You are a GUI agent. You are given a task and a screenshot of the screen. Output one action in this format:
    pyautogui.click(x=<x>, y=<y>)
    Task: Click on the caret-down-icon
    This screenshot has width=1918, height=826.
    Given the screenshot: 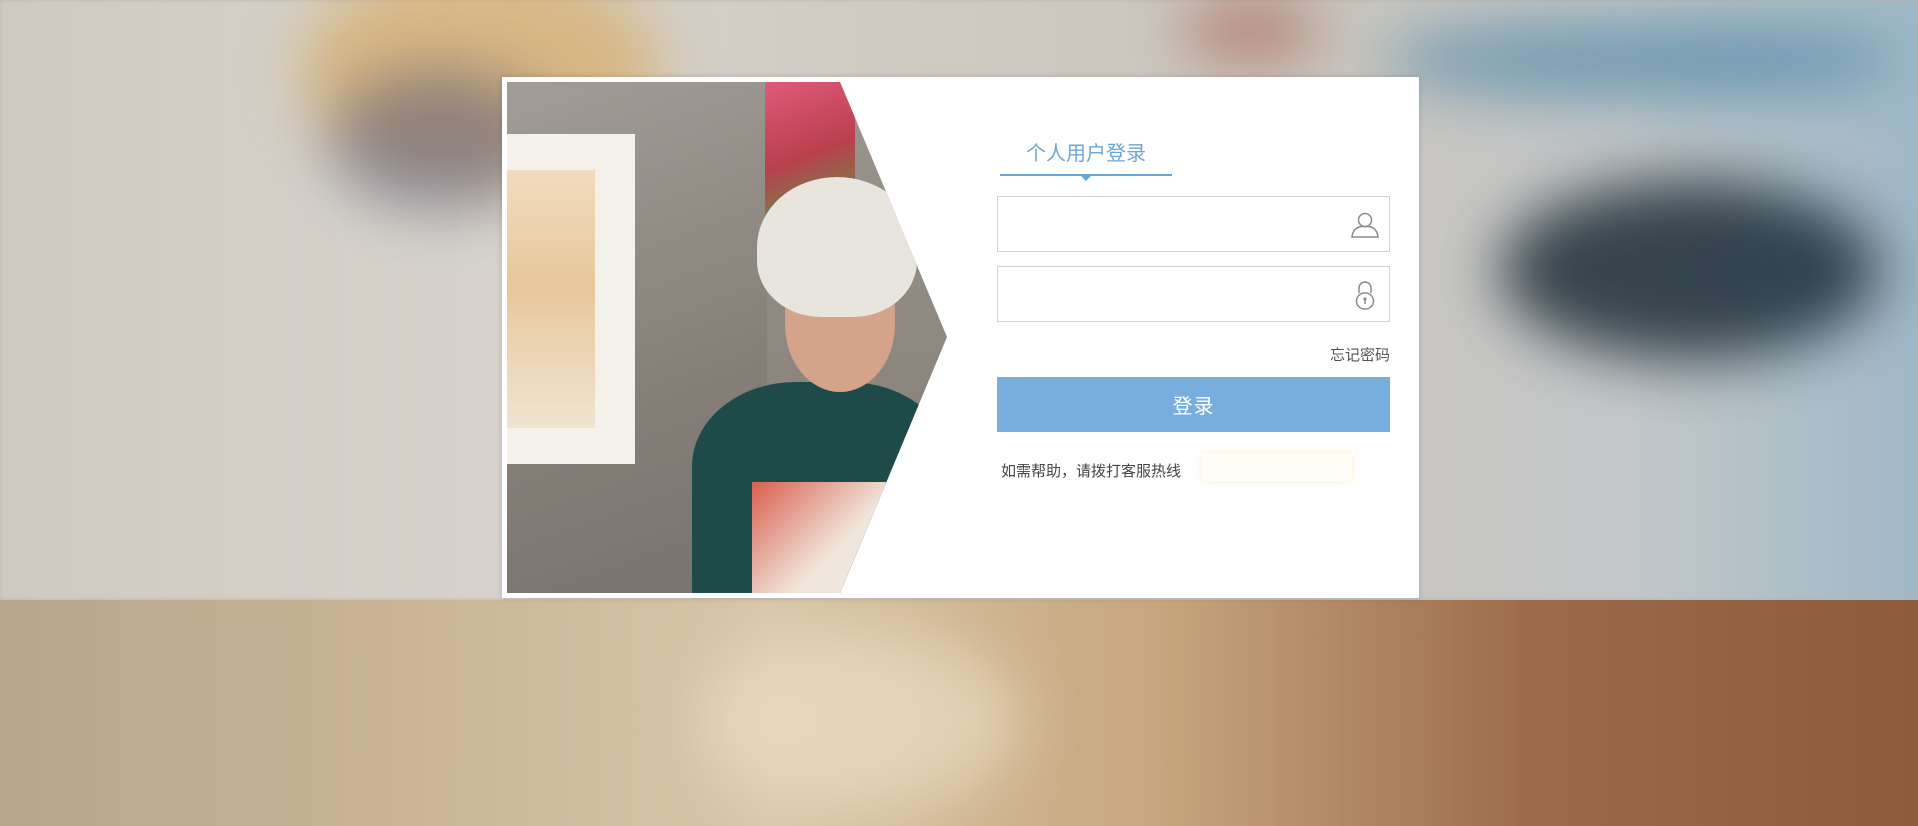 What is the action you would take?
    pyautogui.click(x=1086, y=178)
    